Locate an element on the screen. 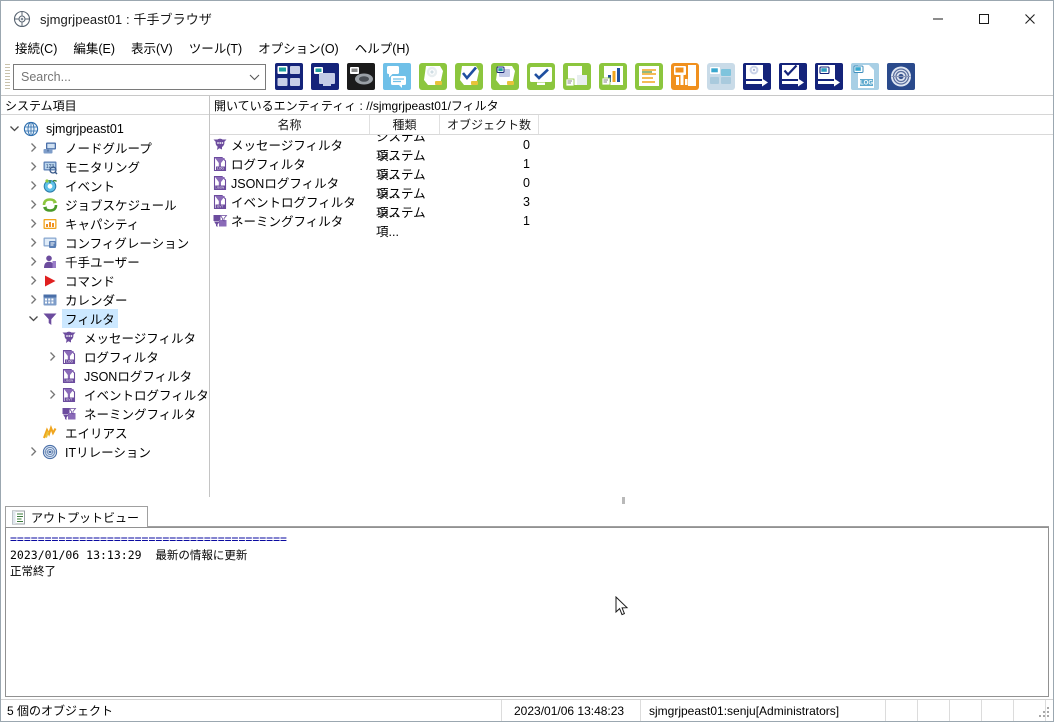  column-header-filler is located at coordinates (796, 124).